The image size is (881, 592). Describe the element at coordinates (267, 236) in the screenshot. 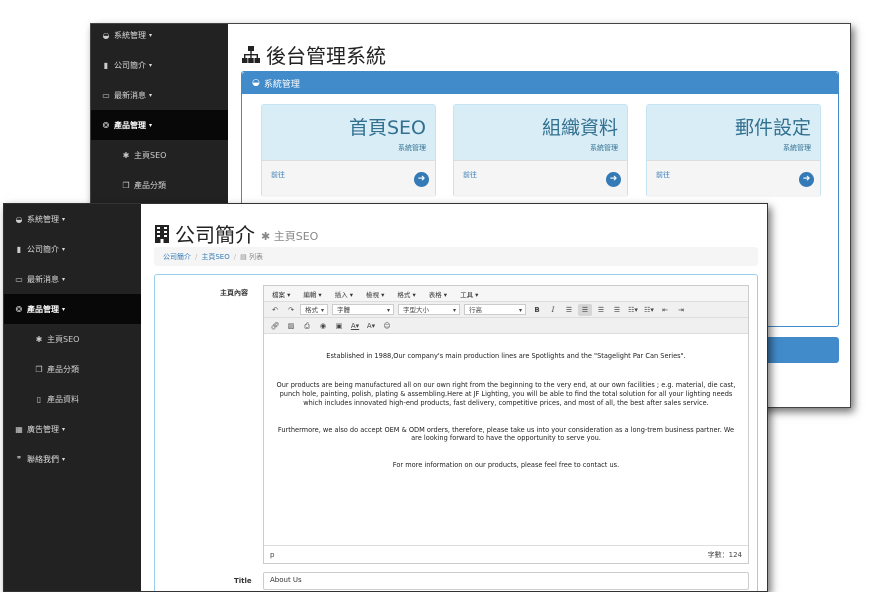

I see `gear-icon: ✱` at that location.